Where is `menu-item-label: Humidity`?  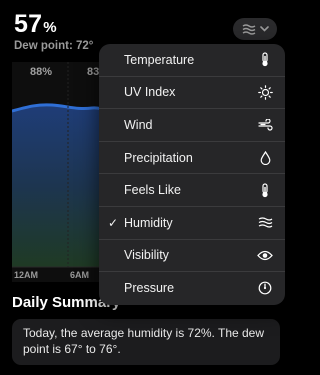
menu-item-label: Humidity is located at coordinates (148, 222).